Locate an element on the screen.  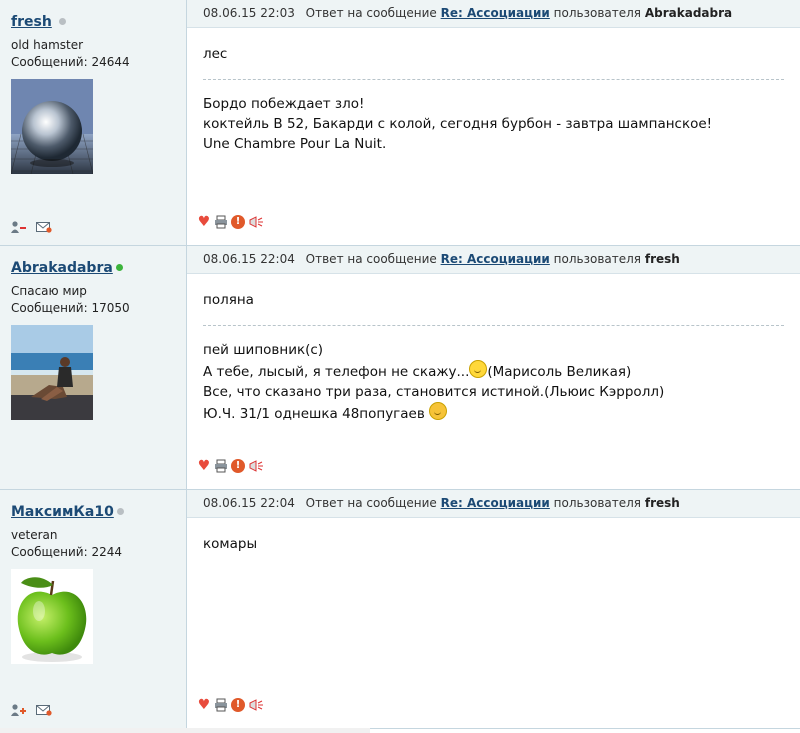
author-title: veteran is located at coordinates (34, 535).